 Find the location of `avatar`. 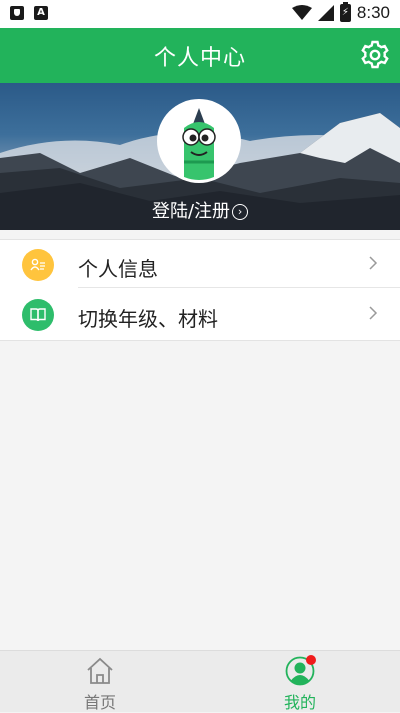

avatar is located at coordinates (199, 141).